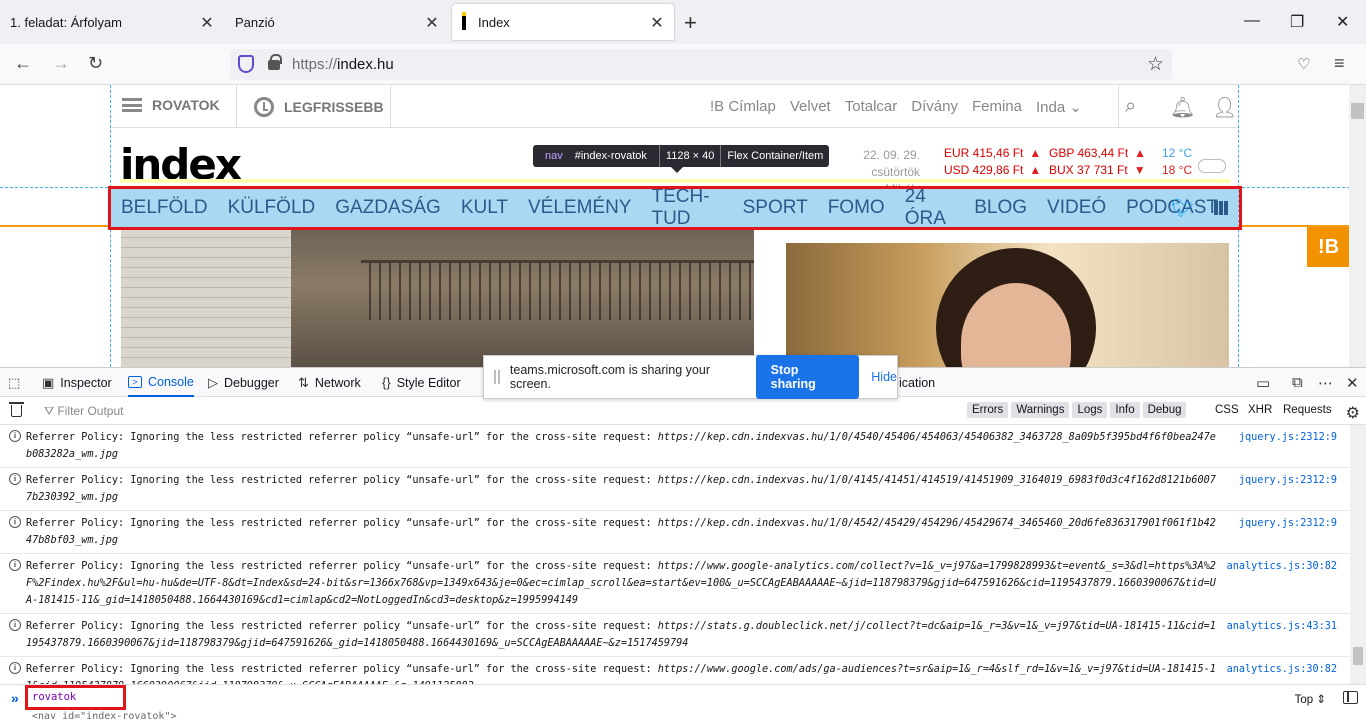 This screenshot has height=725, width=1366. What do you see at coordinates (213, 382) in the screenshot?
I see `debugger-icon: ▷` at bounding box center [213, 382].